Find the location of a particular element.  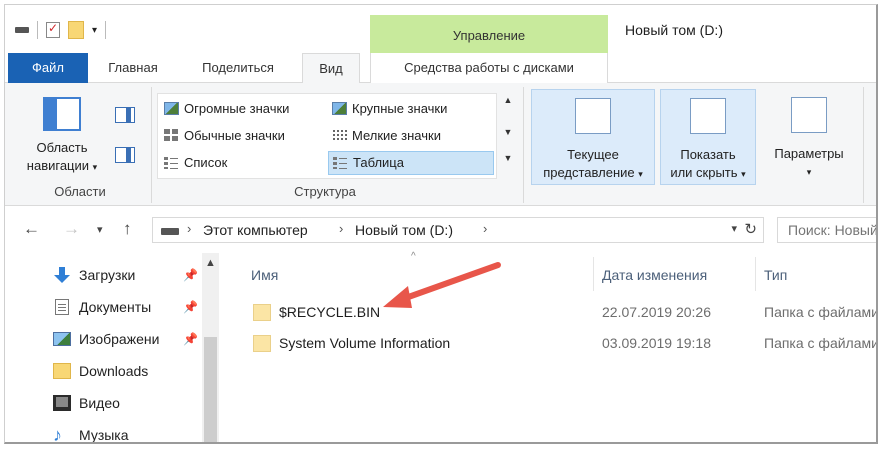

details-pane-icon is located at coordinates (125, 155).